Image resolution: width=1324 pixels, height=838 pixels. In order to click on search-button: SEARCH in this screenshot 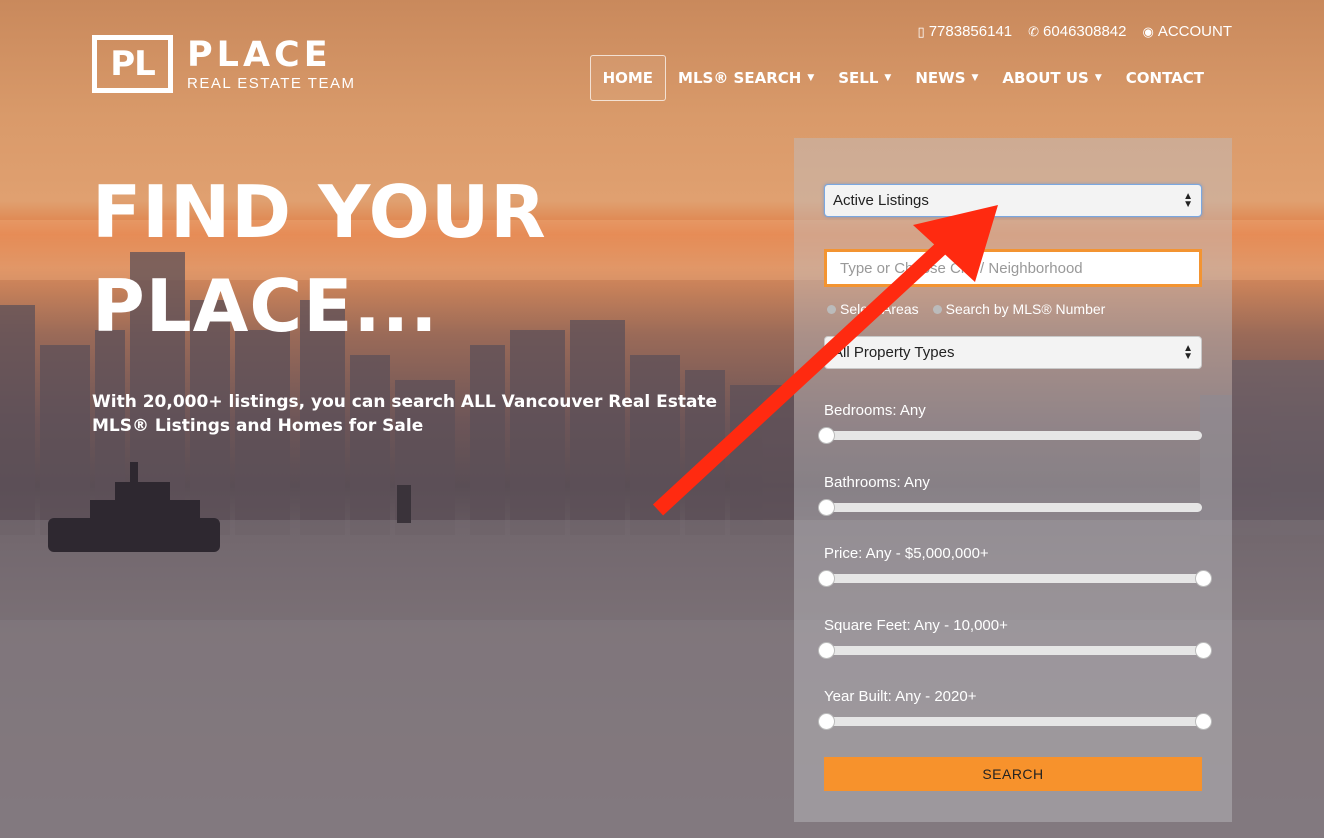, I will do `click(1013, 774)`.